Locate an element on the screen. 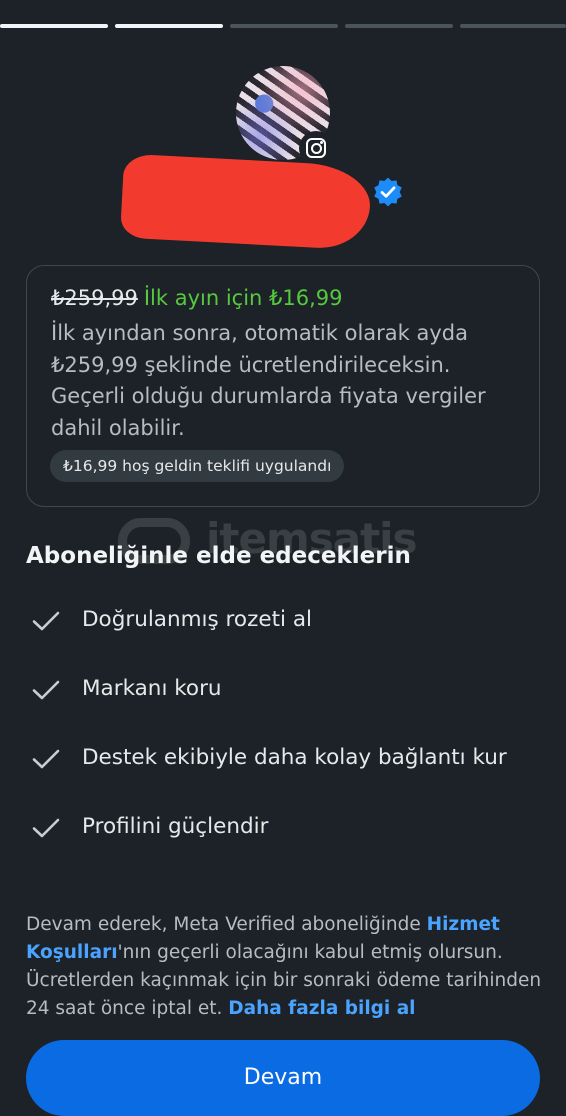 The width and height of the screenshot is (566, 1116). benefit-item: Markanı koru is located at coordinates (286, 692).